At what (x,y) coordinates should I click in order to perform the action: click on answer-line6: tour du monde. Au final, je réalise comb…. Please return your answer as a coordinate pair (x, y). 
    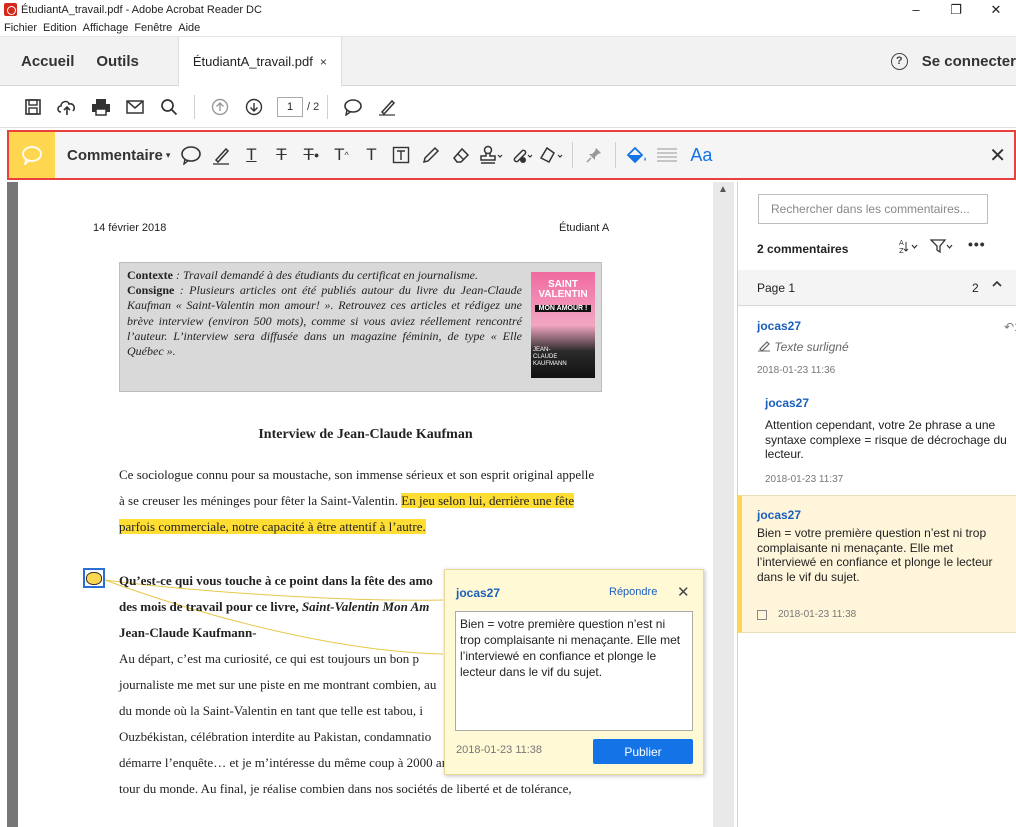
    Looking at the image, I should click on (345, 788).